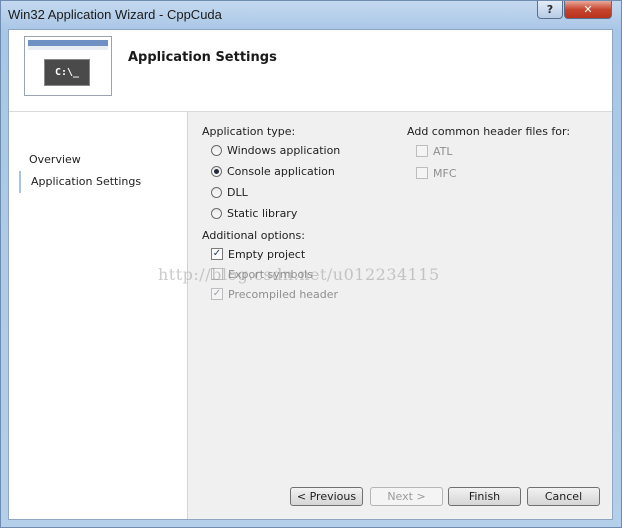 This screenshot has width=622, height=528. What do you see at coordinates (406, 496) in the screenshot?
I see `next-button: Next >` at bounding box center [406, 496].